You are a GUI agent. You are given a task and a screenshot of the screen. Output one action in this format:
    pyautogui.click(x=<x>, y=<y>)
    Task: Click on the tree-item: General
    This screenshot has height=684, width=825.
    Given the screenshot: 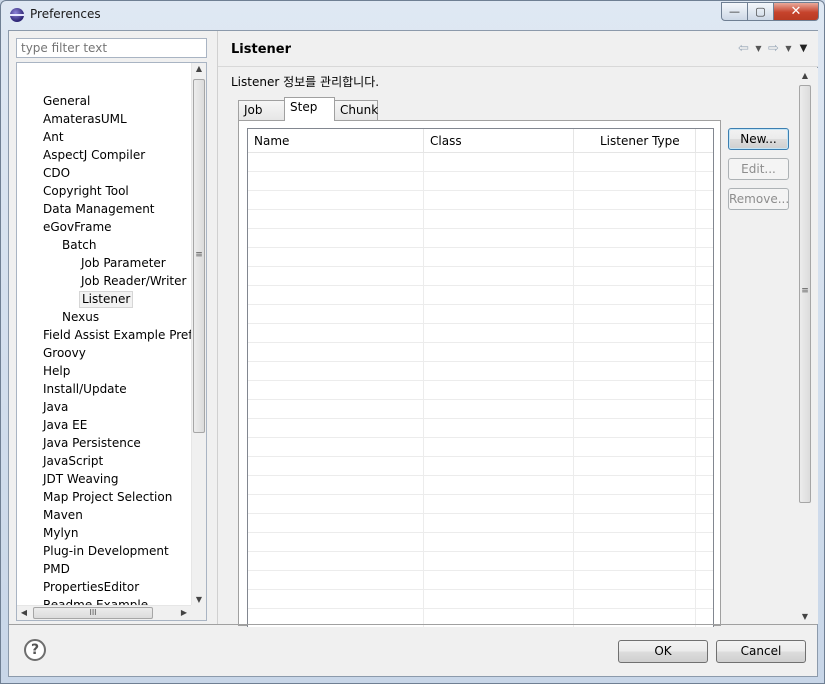 What is the action you would take?
    pyautogui.click(x=66, y=101)
    